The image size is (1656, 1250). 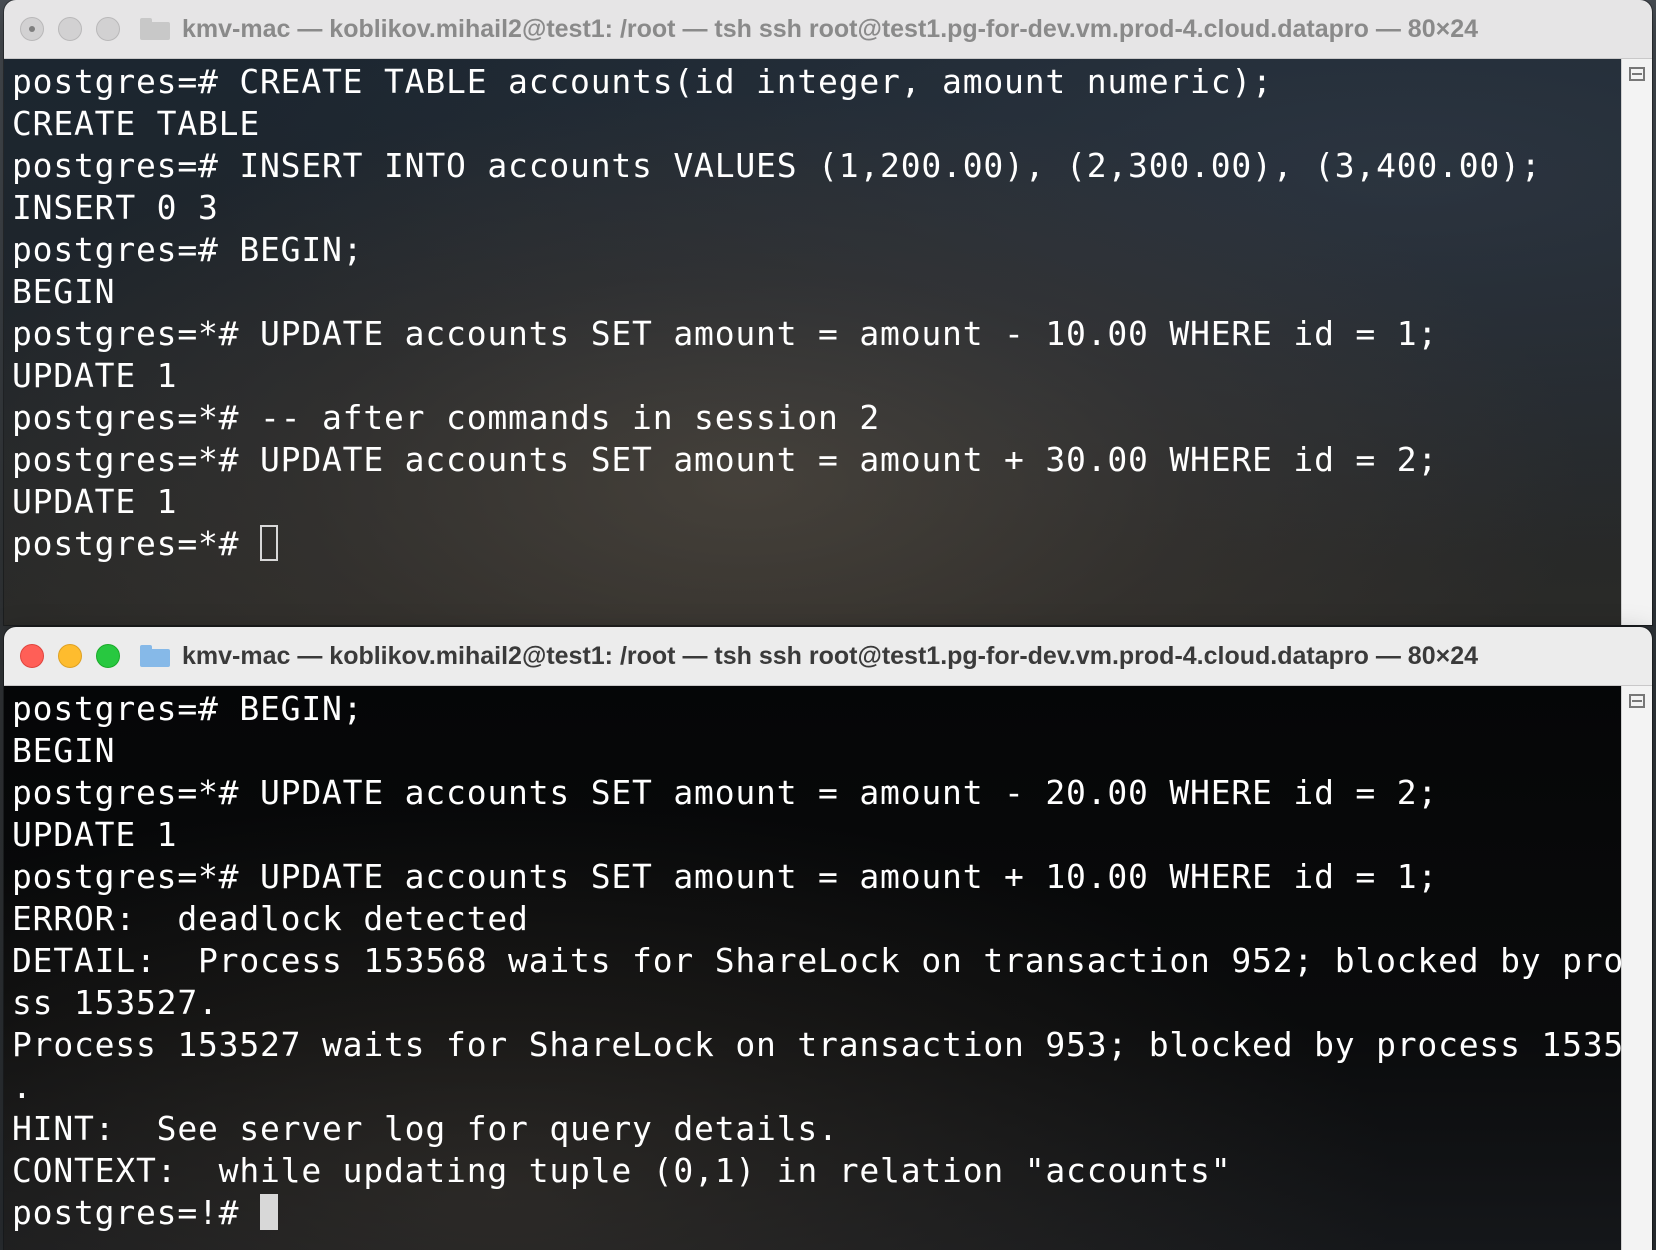 I want to click on terminal-line: CREATE TABLE, so click(x=136, y=123).